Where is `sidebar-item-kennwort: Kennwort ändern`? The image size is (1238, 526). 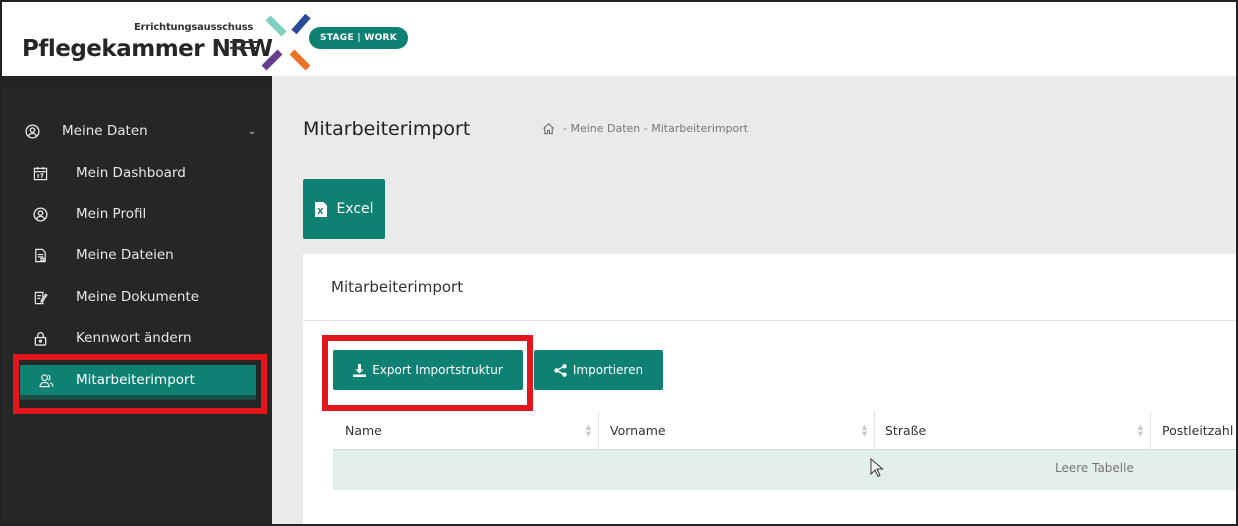
sidebar-item-kennwort: Kennwort ändern is located at coordinates (137, 338).